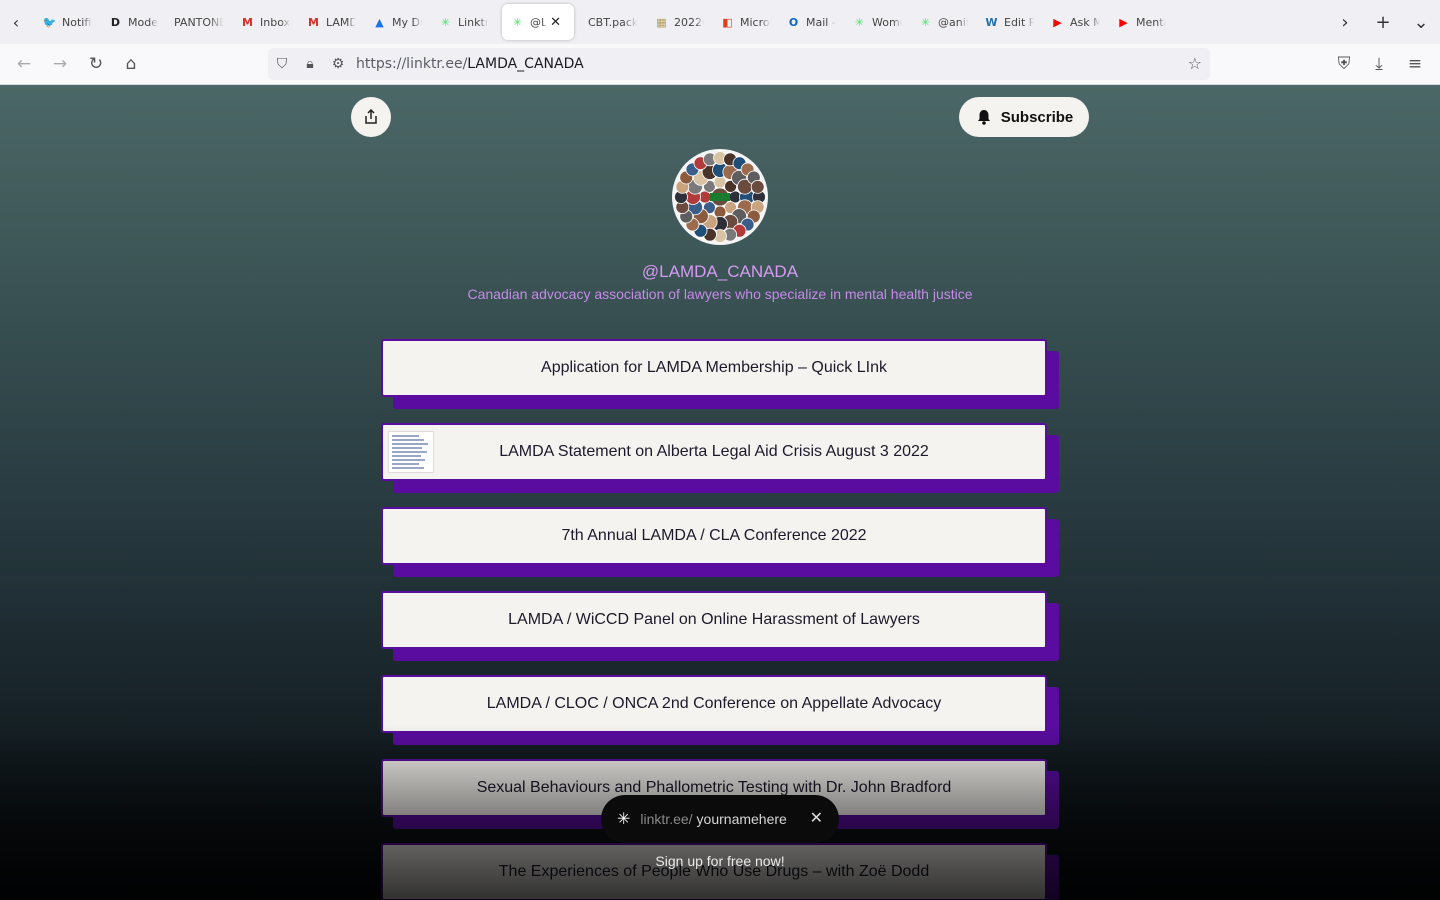 Image resolution: width=1440 pixels, height=900 pixels. I want to click on tab-title: LAMD, so click(341, 22).